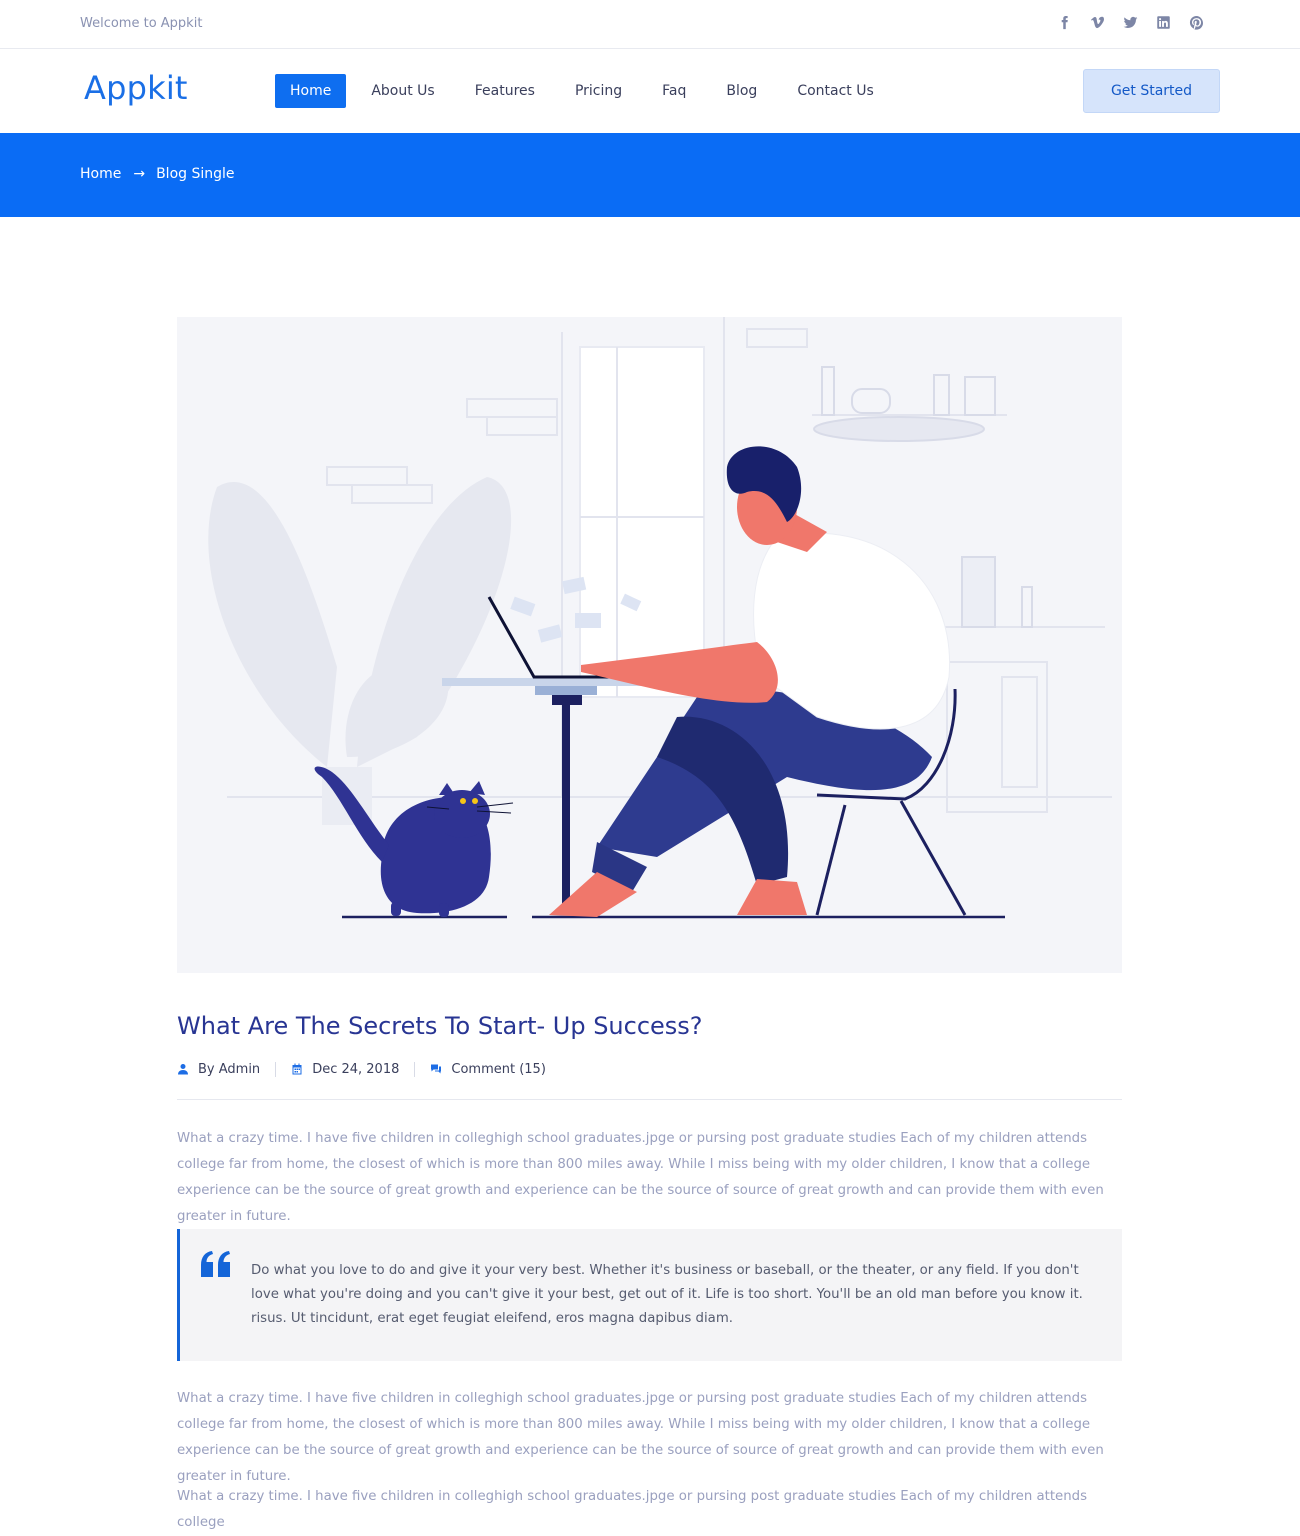 Image resolution: width=1300 pixels, height=1536 pixels. Describe the element at coordinates (183, 1069) in the screenshot. I see `user-icon` at that location.